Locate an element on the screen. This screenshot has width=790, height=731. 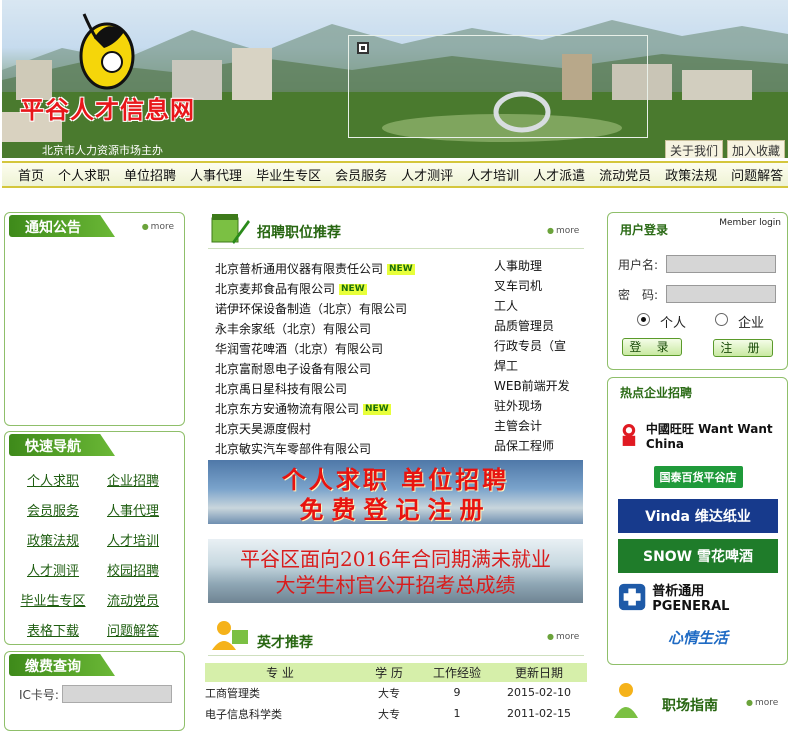
notice-more-link: more is located at coordinates (158, 227).